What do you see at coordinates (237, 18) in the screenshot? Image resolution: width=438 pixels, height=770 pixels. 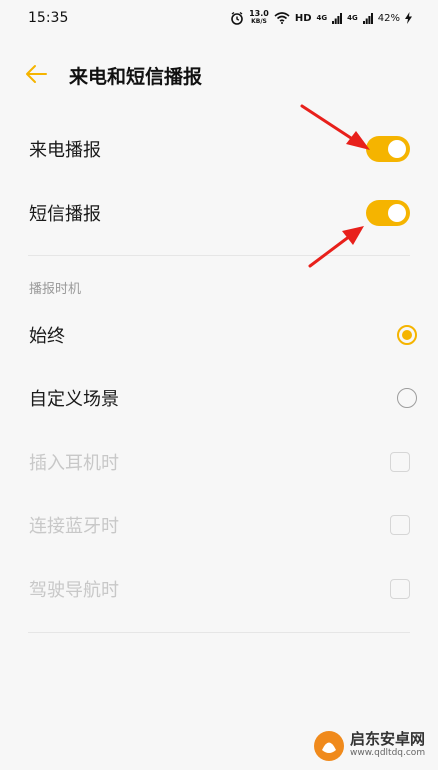 I see `alarm-icon` at bounding box center [237, 18].